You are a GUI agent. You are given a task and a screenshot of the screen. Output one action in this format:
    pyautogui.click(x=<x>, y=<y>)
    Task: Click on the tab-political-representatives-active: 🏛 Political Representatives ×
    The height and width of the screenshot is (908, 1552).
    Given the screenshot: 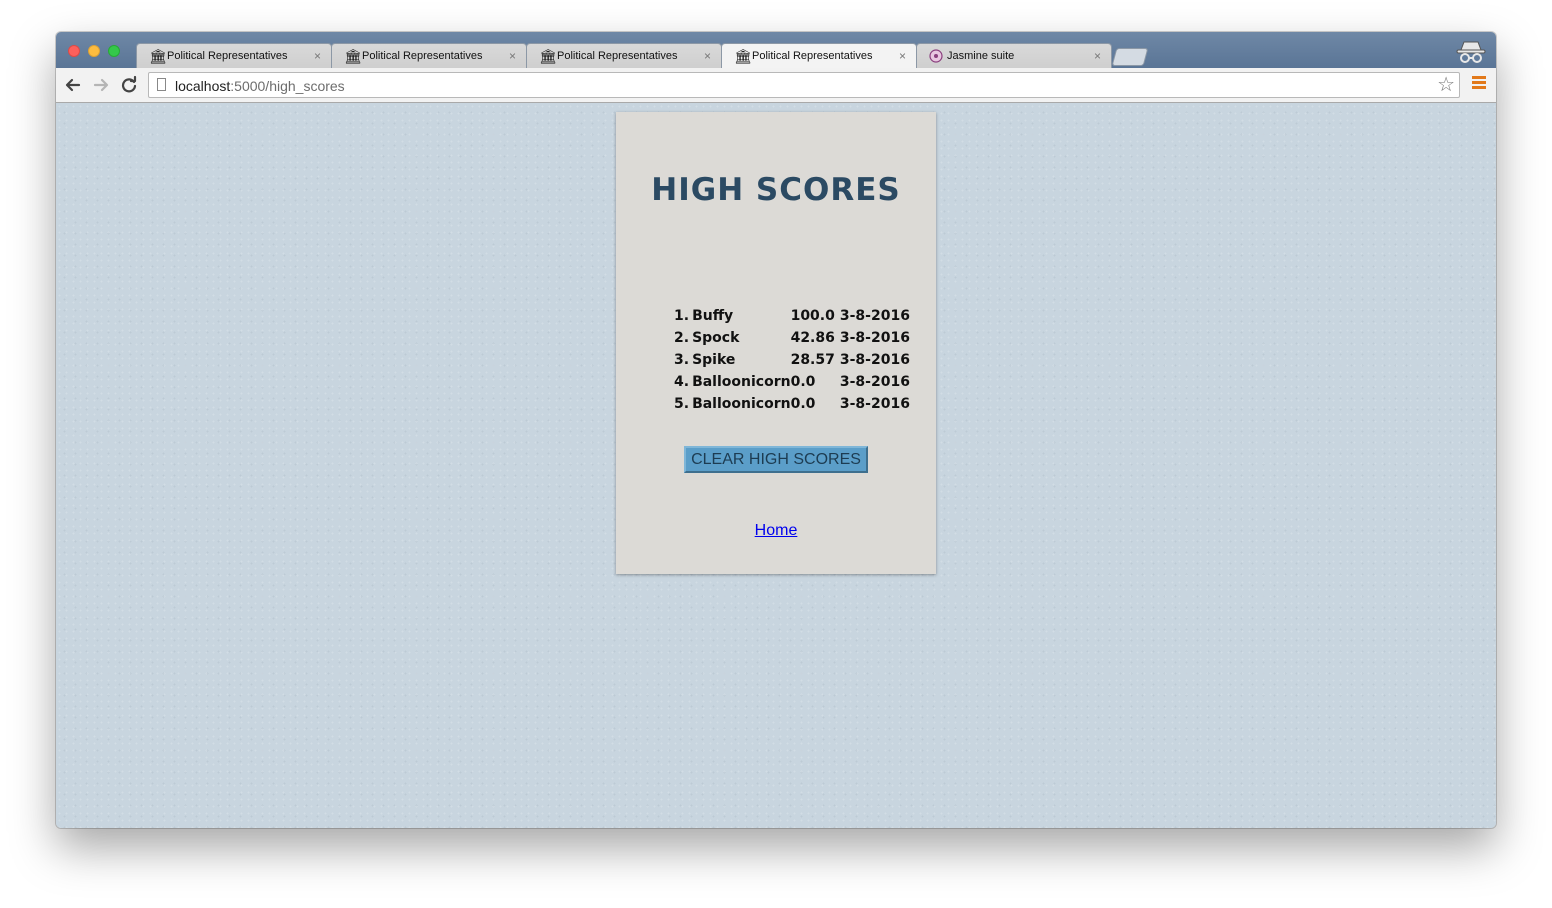 What is the action you would take?
    pyautogui.click(x=819, y=55)
    